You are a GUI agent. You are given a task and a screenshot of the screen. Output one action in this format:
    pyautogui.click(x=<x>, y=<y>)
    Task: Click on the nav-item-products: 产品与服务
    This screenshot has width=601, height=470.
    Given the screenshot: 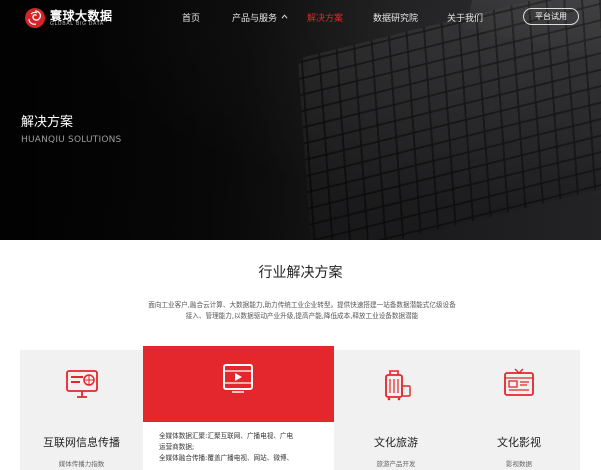 What is the action you would take?
    pyautogui.click(x=254, y=17)
    